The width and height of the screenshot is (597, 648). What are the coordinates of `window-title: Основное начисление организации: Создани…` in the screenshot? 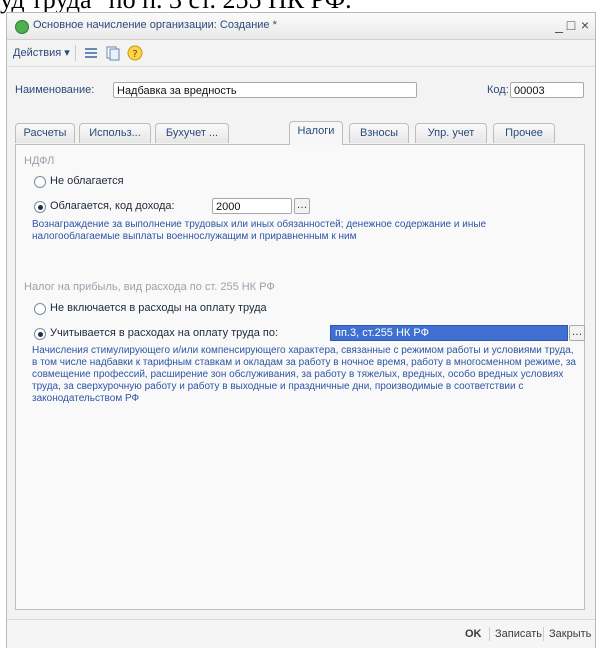 It's located at (155, 25).